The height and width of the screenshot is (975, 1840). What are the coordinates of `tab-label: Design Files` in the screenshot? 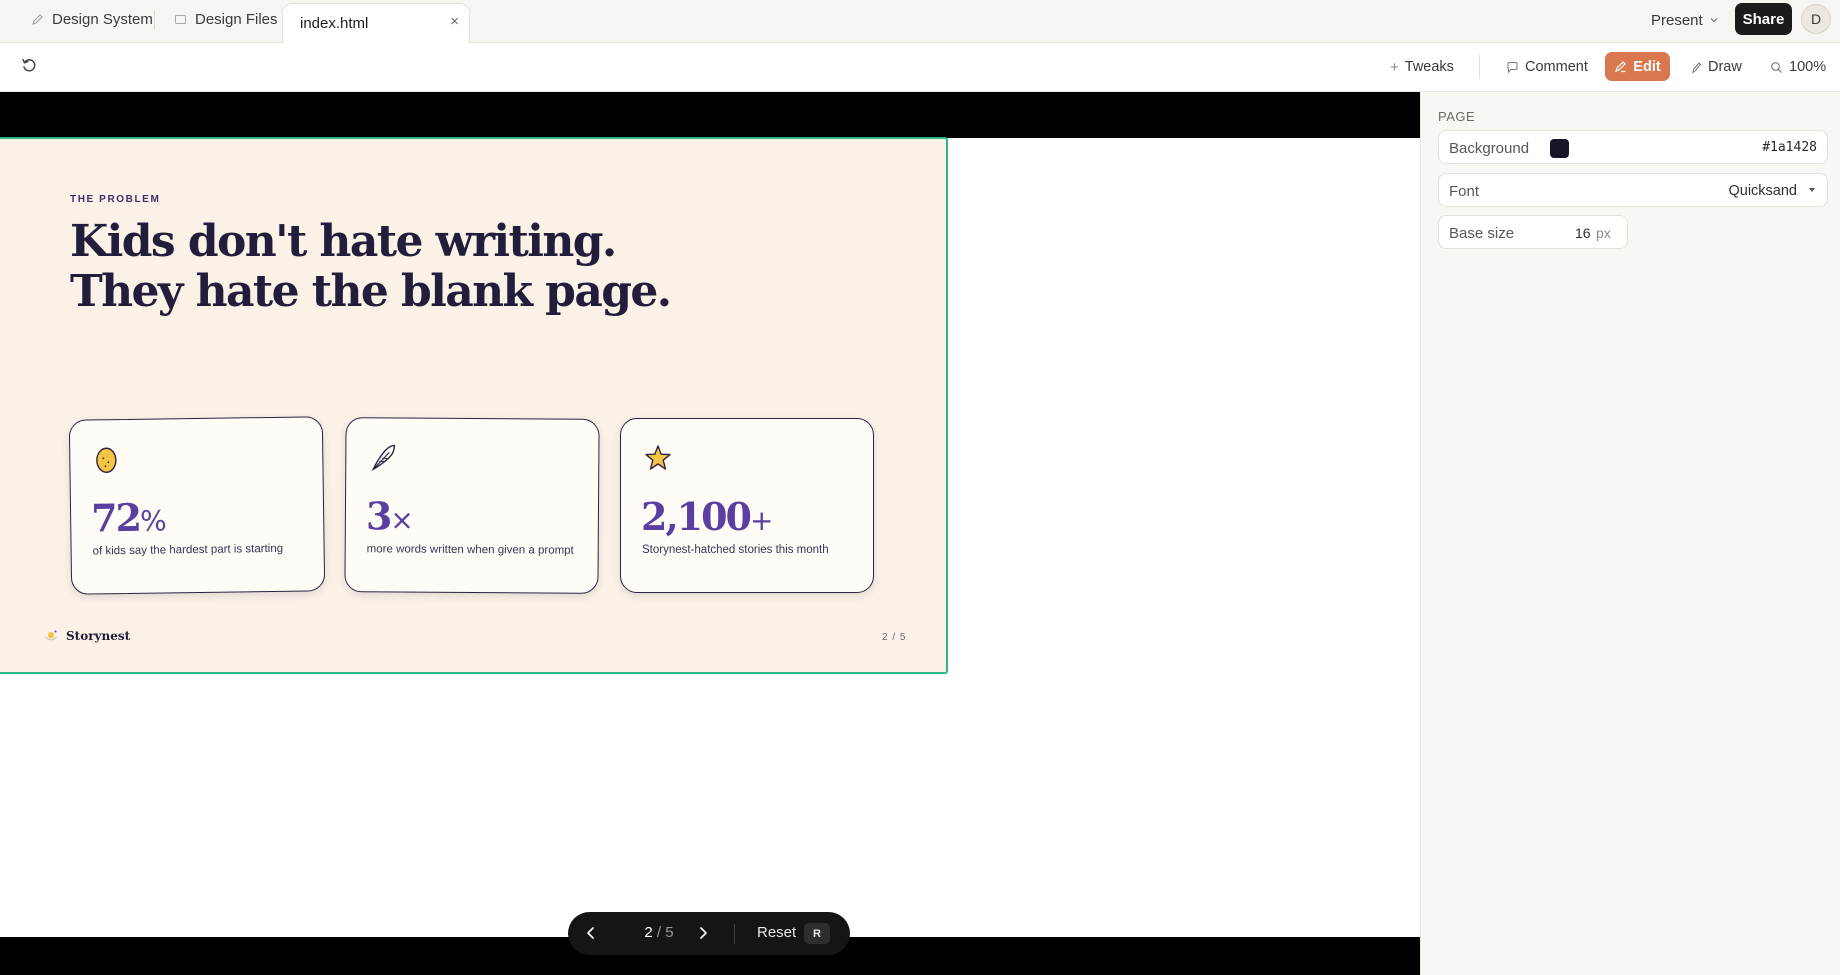 It's located at (236, 19).